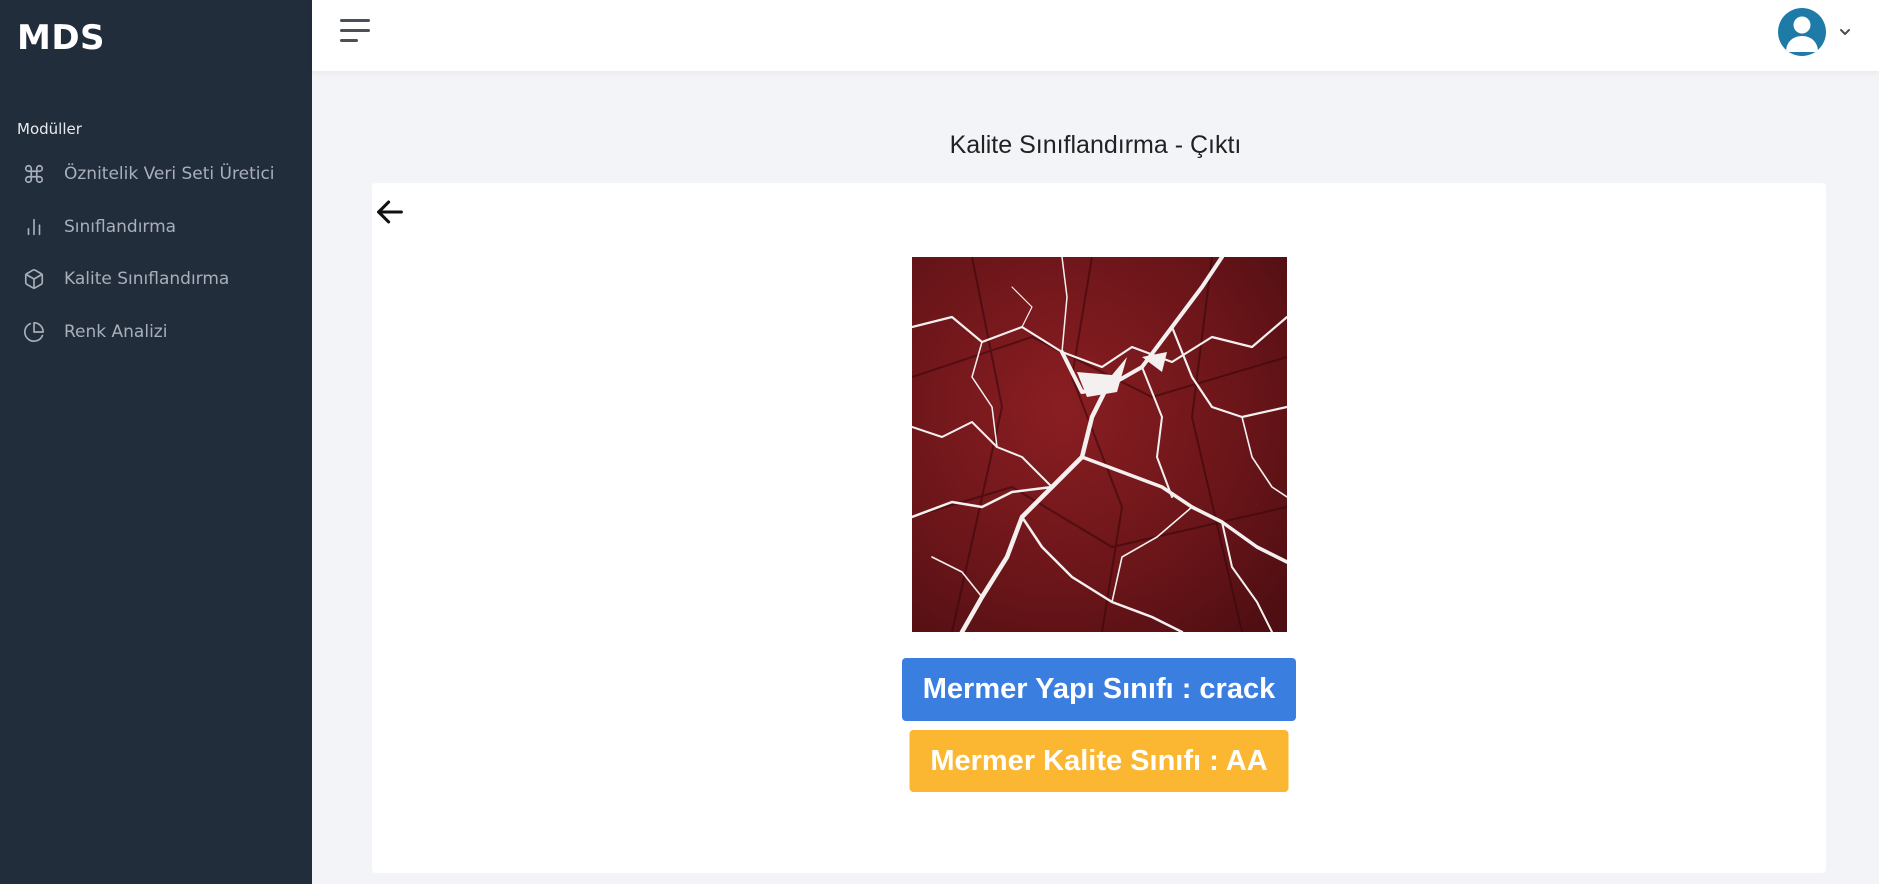 The image size is (1879, 884). What do you see at coordinates (34, 279) in the screenshot?
I see `box-icon` at bounding box center [34, 279].